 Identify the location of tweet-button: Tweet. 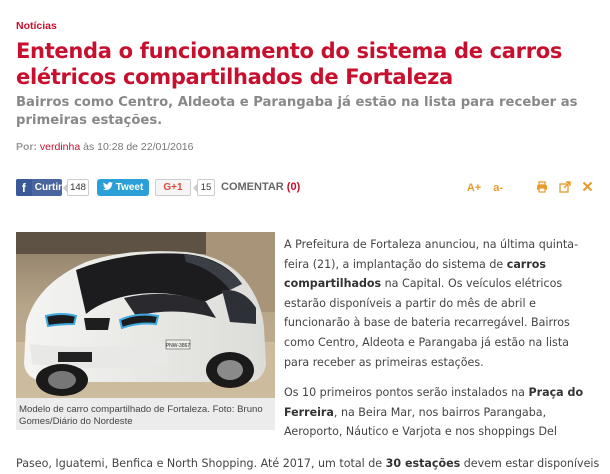
(123, 187).